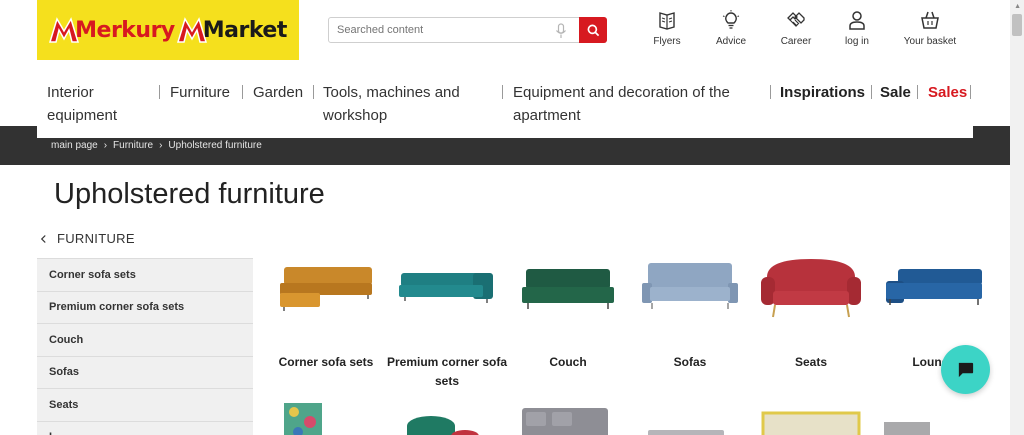 This screenshot has width=1024, height=435. Describe the element at coordinates (796, 28) in the screenshot. I see `career-link: Career` at that location.